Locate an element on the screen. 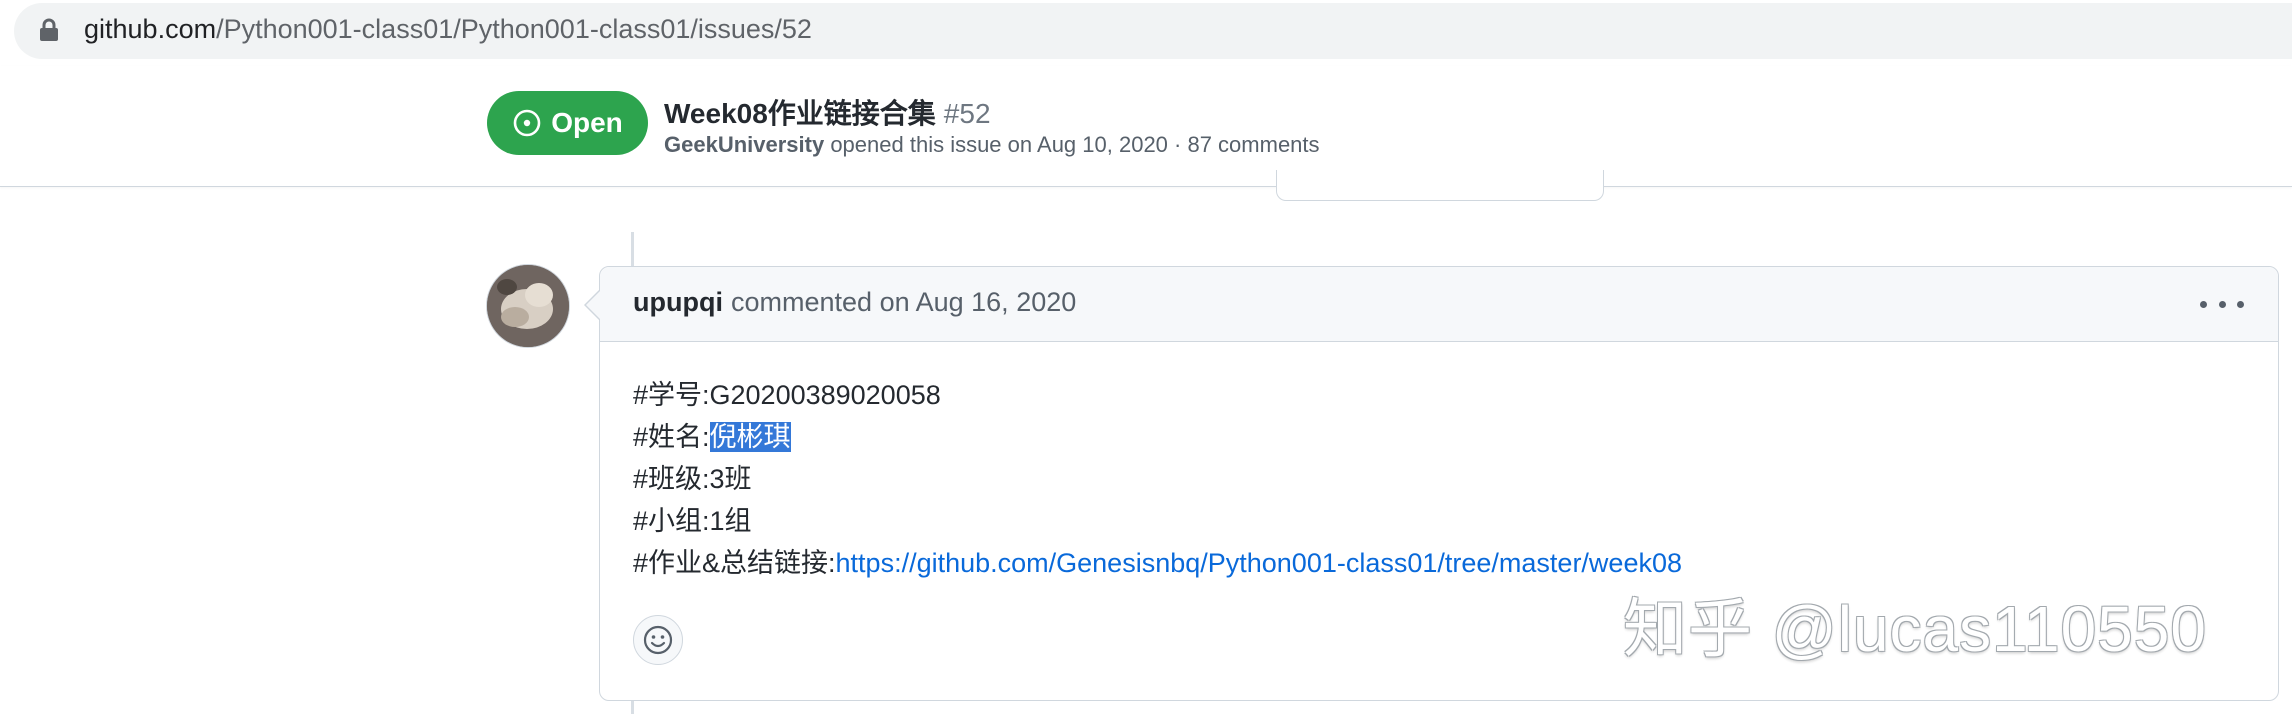 Image resolution: width=2292 pixels, height=714 pixels. issue-author-link: GeekUniversity is located at coordinates (744, 144).